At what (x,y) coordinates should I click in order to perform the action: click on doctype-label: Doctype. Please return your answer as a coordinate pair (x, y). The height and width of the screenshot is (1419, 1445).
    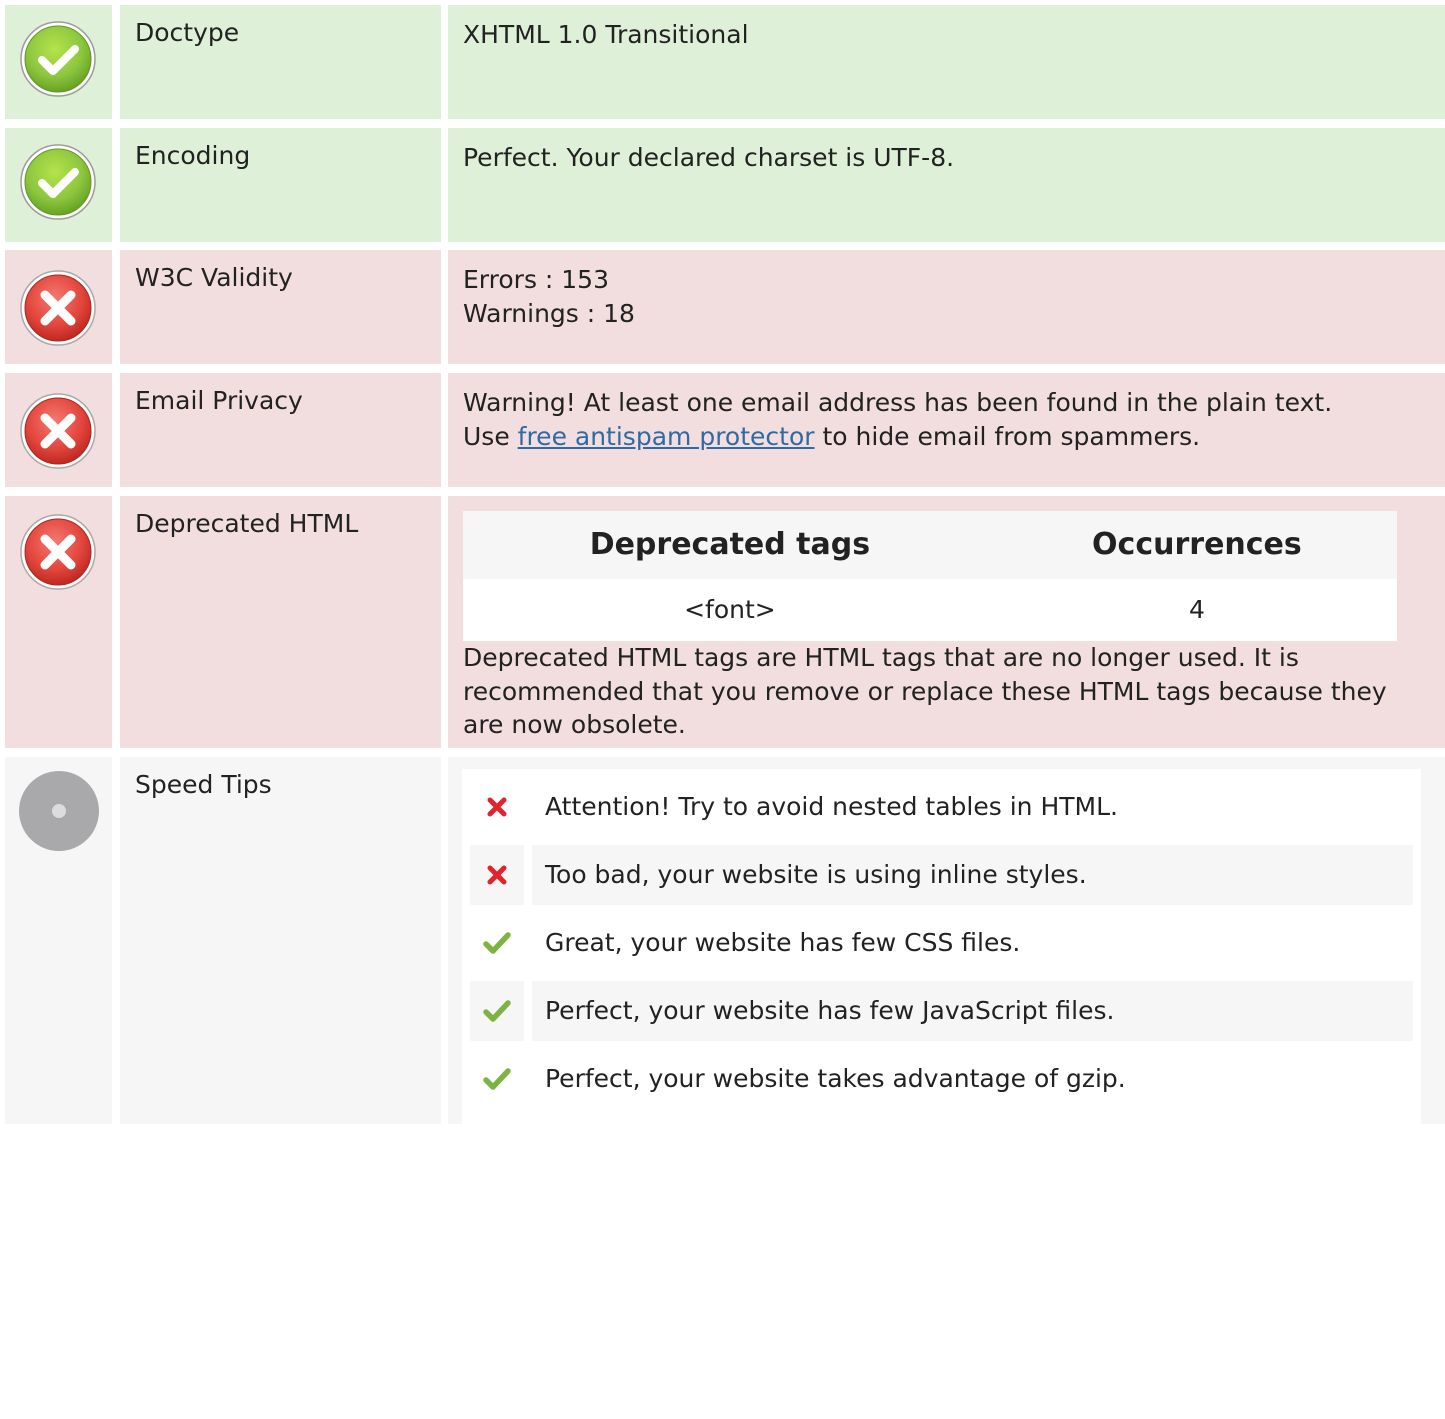
    Looking at the image, I should click on (187, 32).